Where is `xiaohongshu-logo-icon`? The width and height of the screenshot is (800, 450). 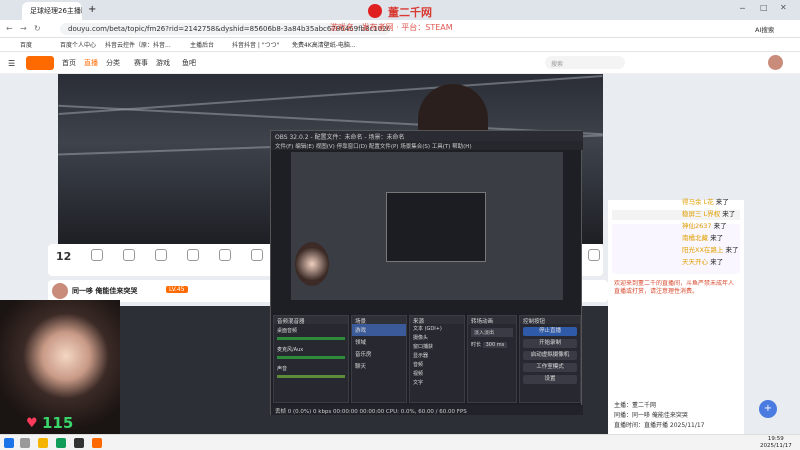
xiaohongshu-logo-icon is located at coordinates (375, 11).